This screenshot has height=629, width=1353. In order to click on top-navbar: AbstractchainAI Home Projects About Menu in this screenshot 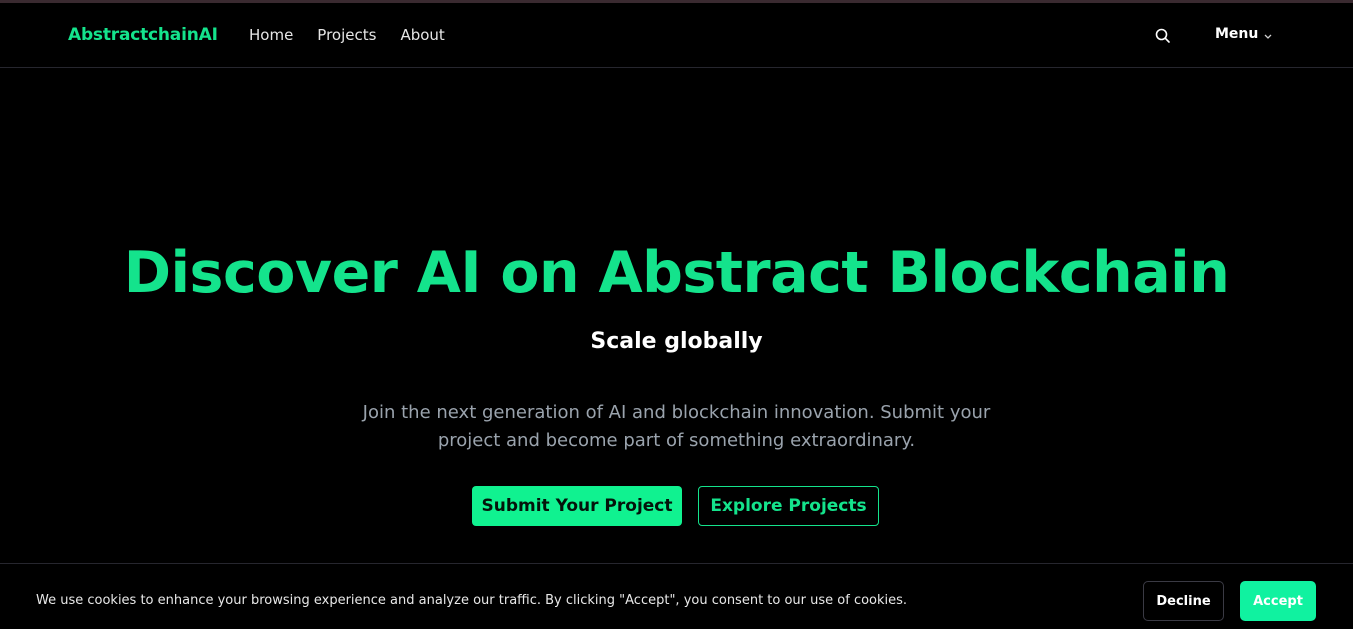, I will do `click(676, 35)`.